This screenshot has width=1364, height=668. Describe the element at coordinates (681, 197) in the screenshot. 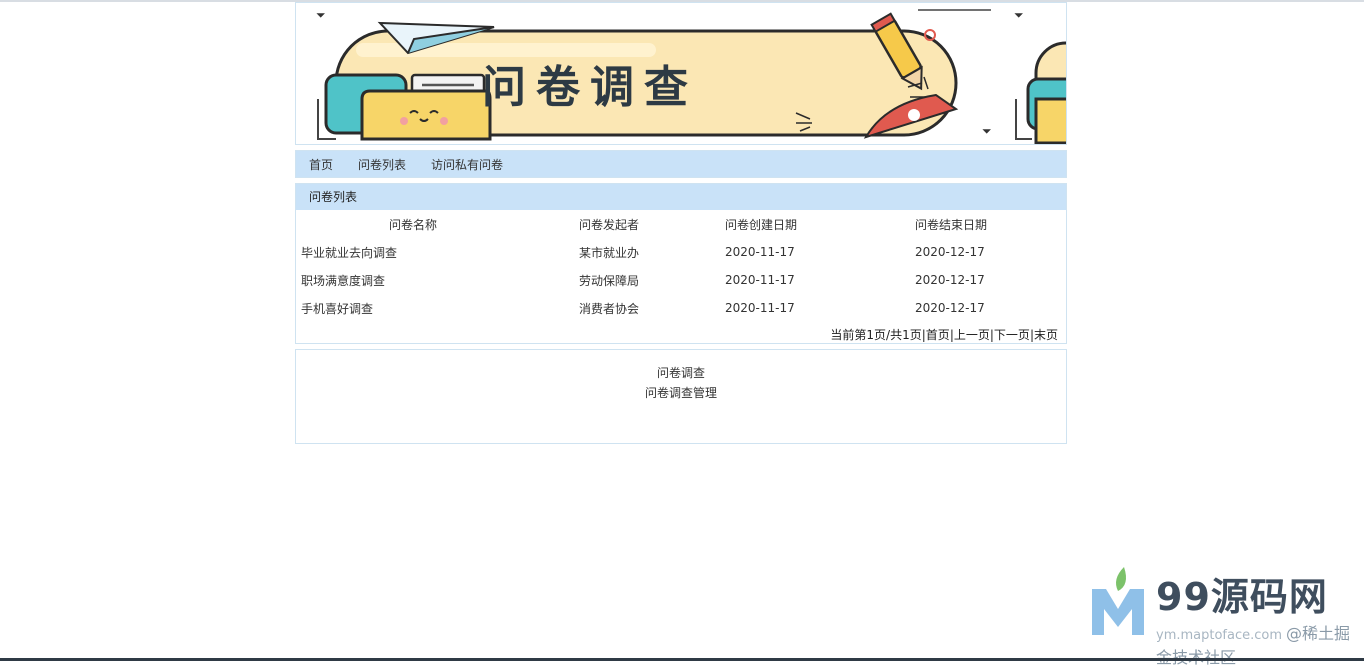

I see `panel-title: 问卷列表` at that location.